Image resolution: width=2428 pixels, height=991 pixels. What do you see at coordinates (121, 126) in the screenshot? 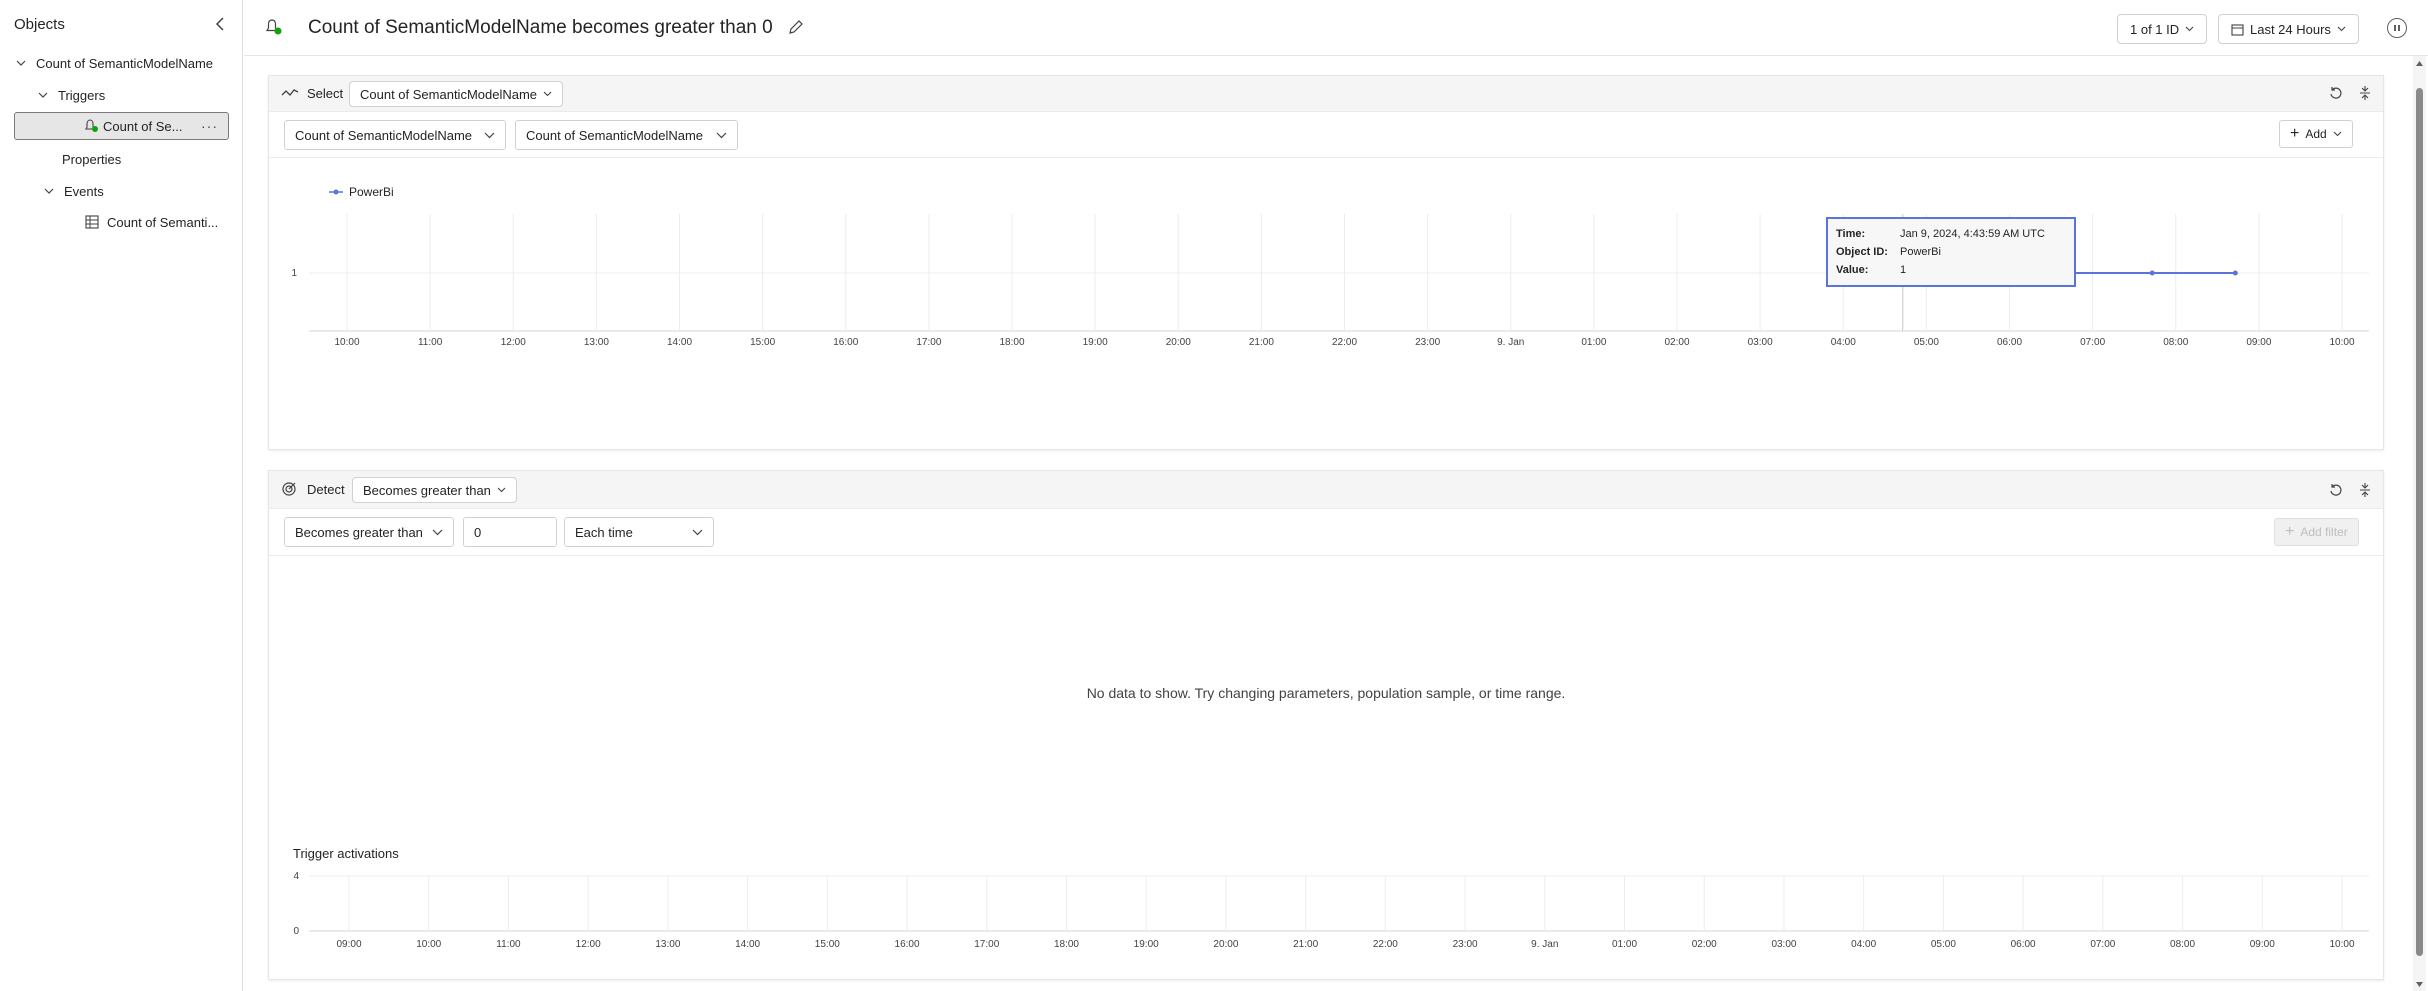
I see `tree-item-trigger-selected: Count of Se... ···` at bounding box center [121, 126].